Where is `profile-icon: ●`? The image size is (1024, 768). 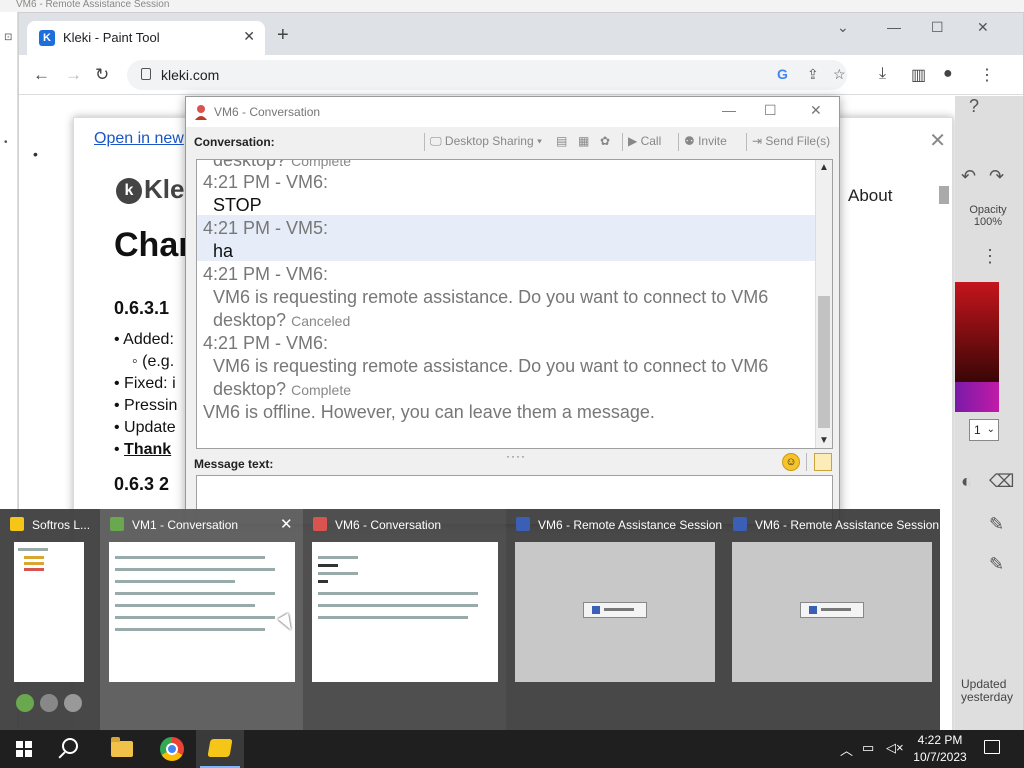
profile-icon: ● is located at coordinates (948, 74).